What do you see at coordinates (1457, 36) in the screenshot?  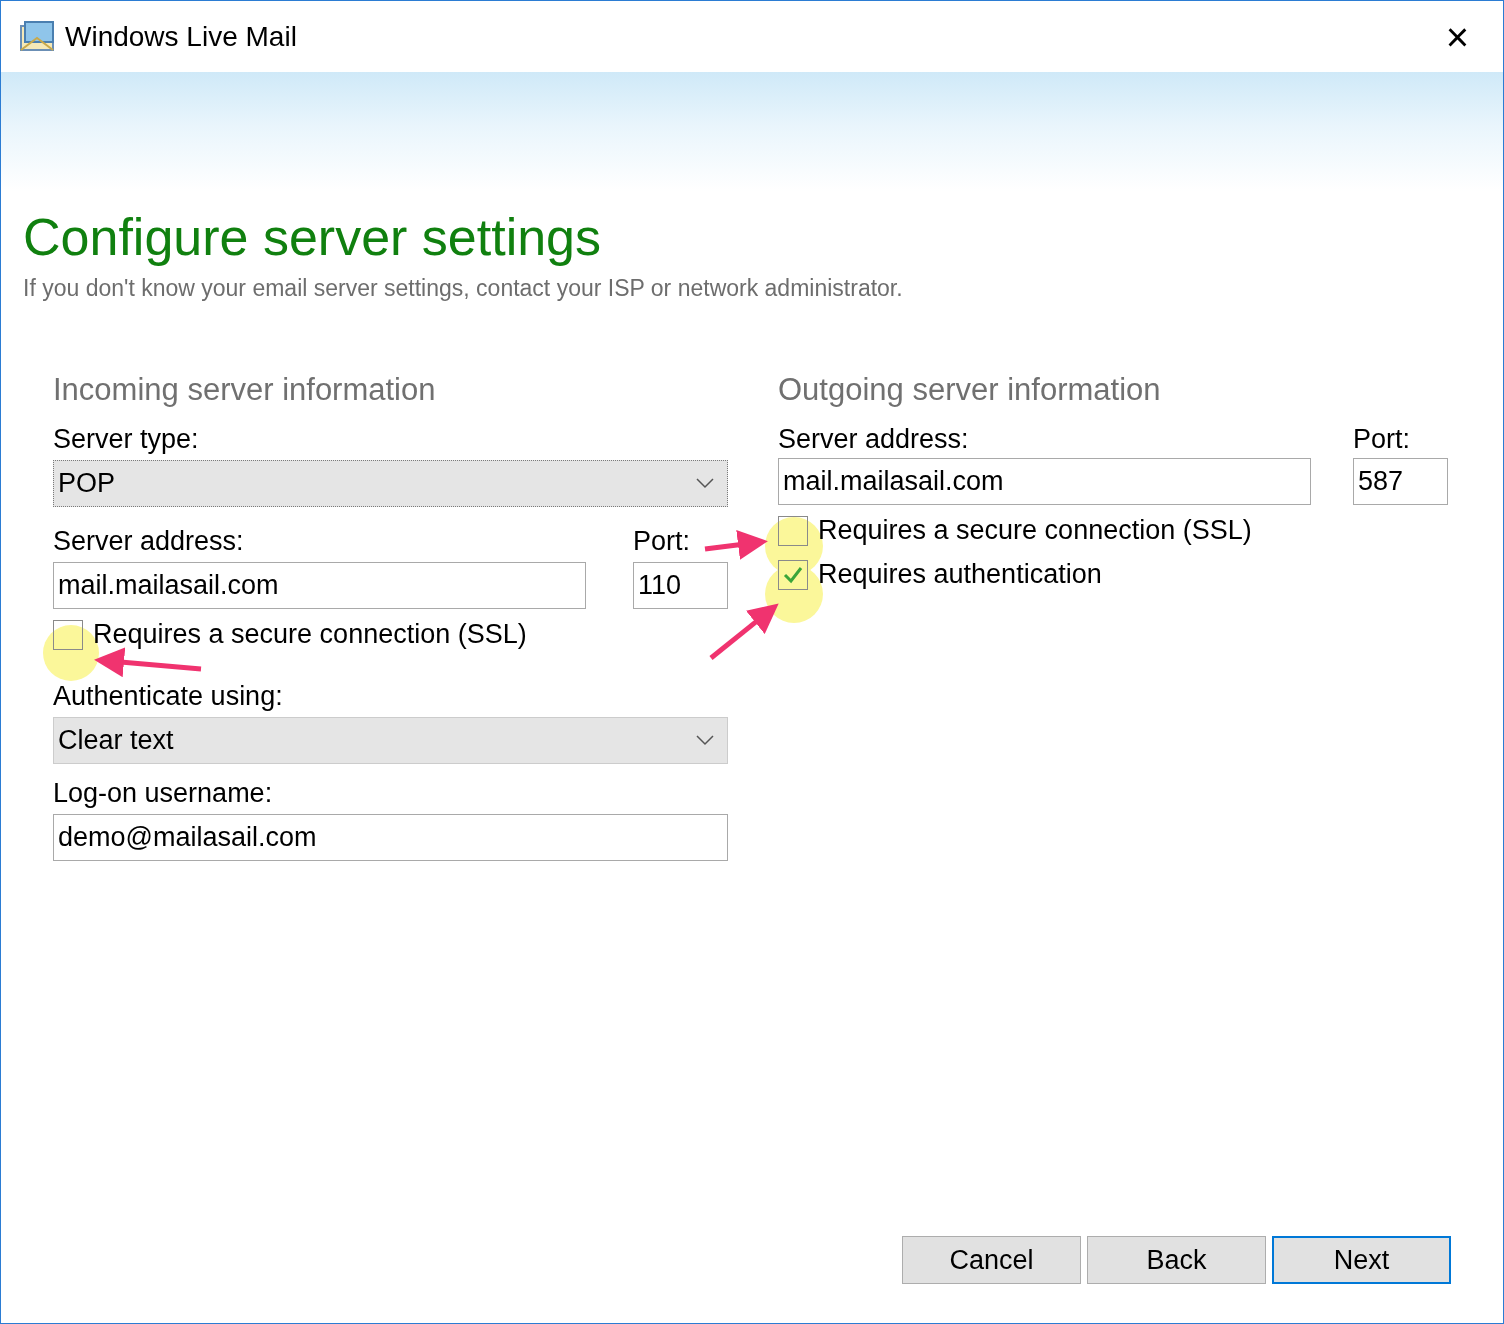 I see `close-button: ×` at bounding box center [1457, 36].